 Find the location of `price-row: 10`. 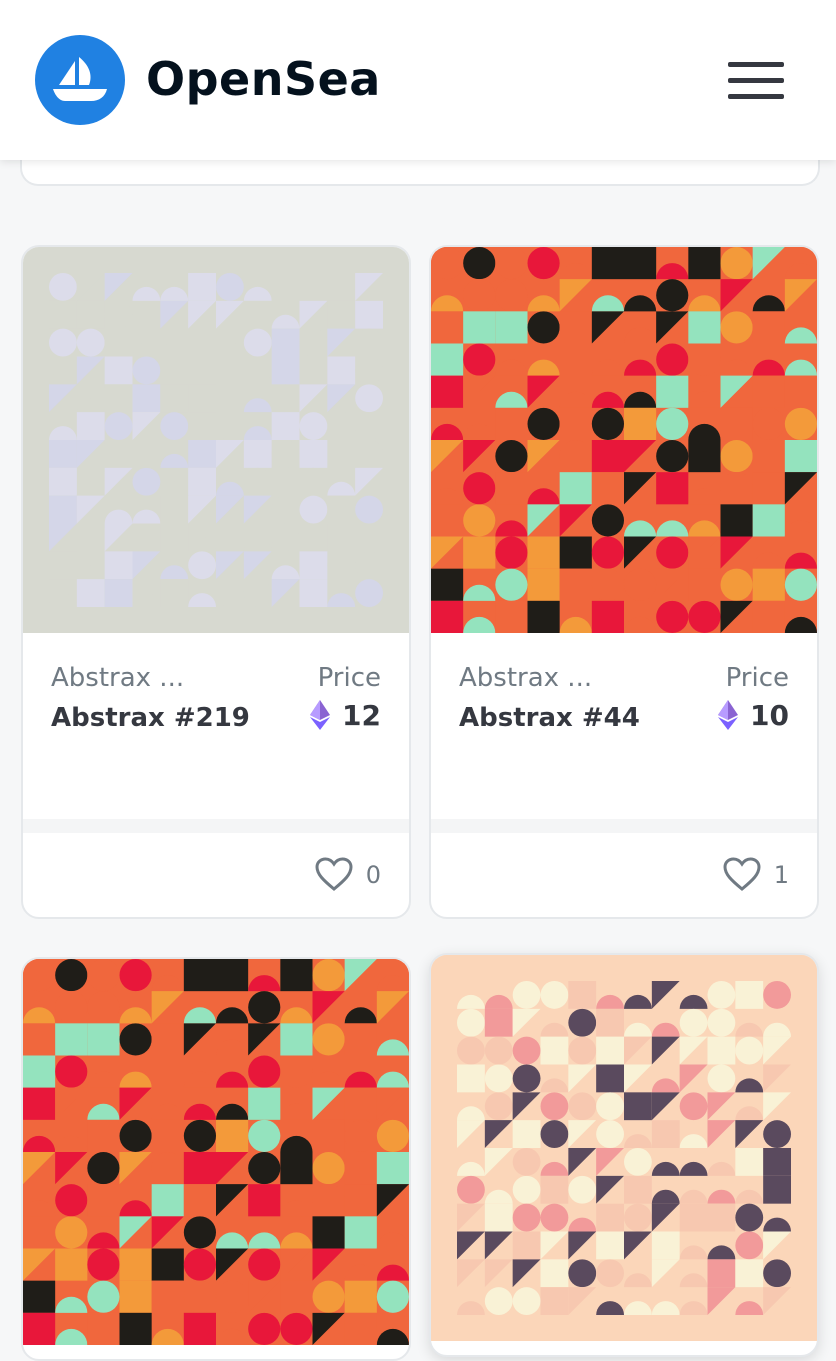

price-row: 10 is located at coordinates (753, 715).